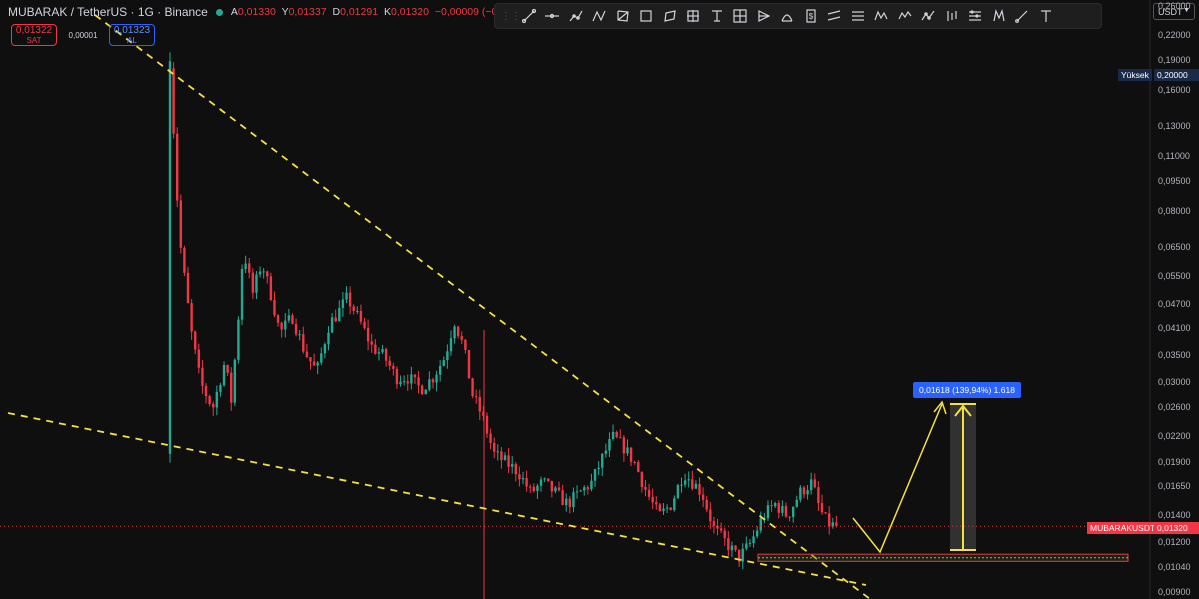  What do you see at coordinates (858, 16) in the screenshot?
I see `disjoint-channel-icon` at bounding box center [858, 16].